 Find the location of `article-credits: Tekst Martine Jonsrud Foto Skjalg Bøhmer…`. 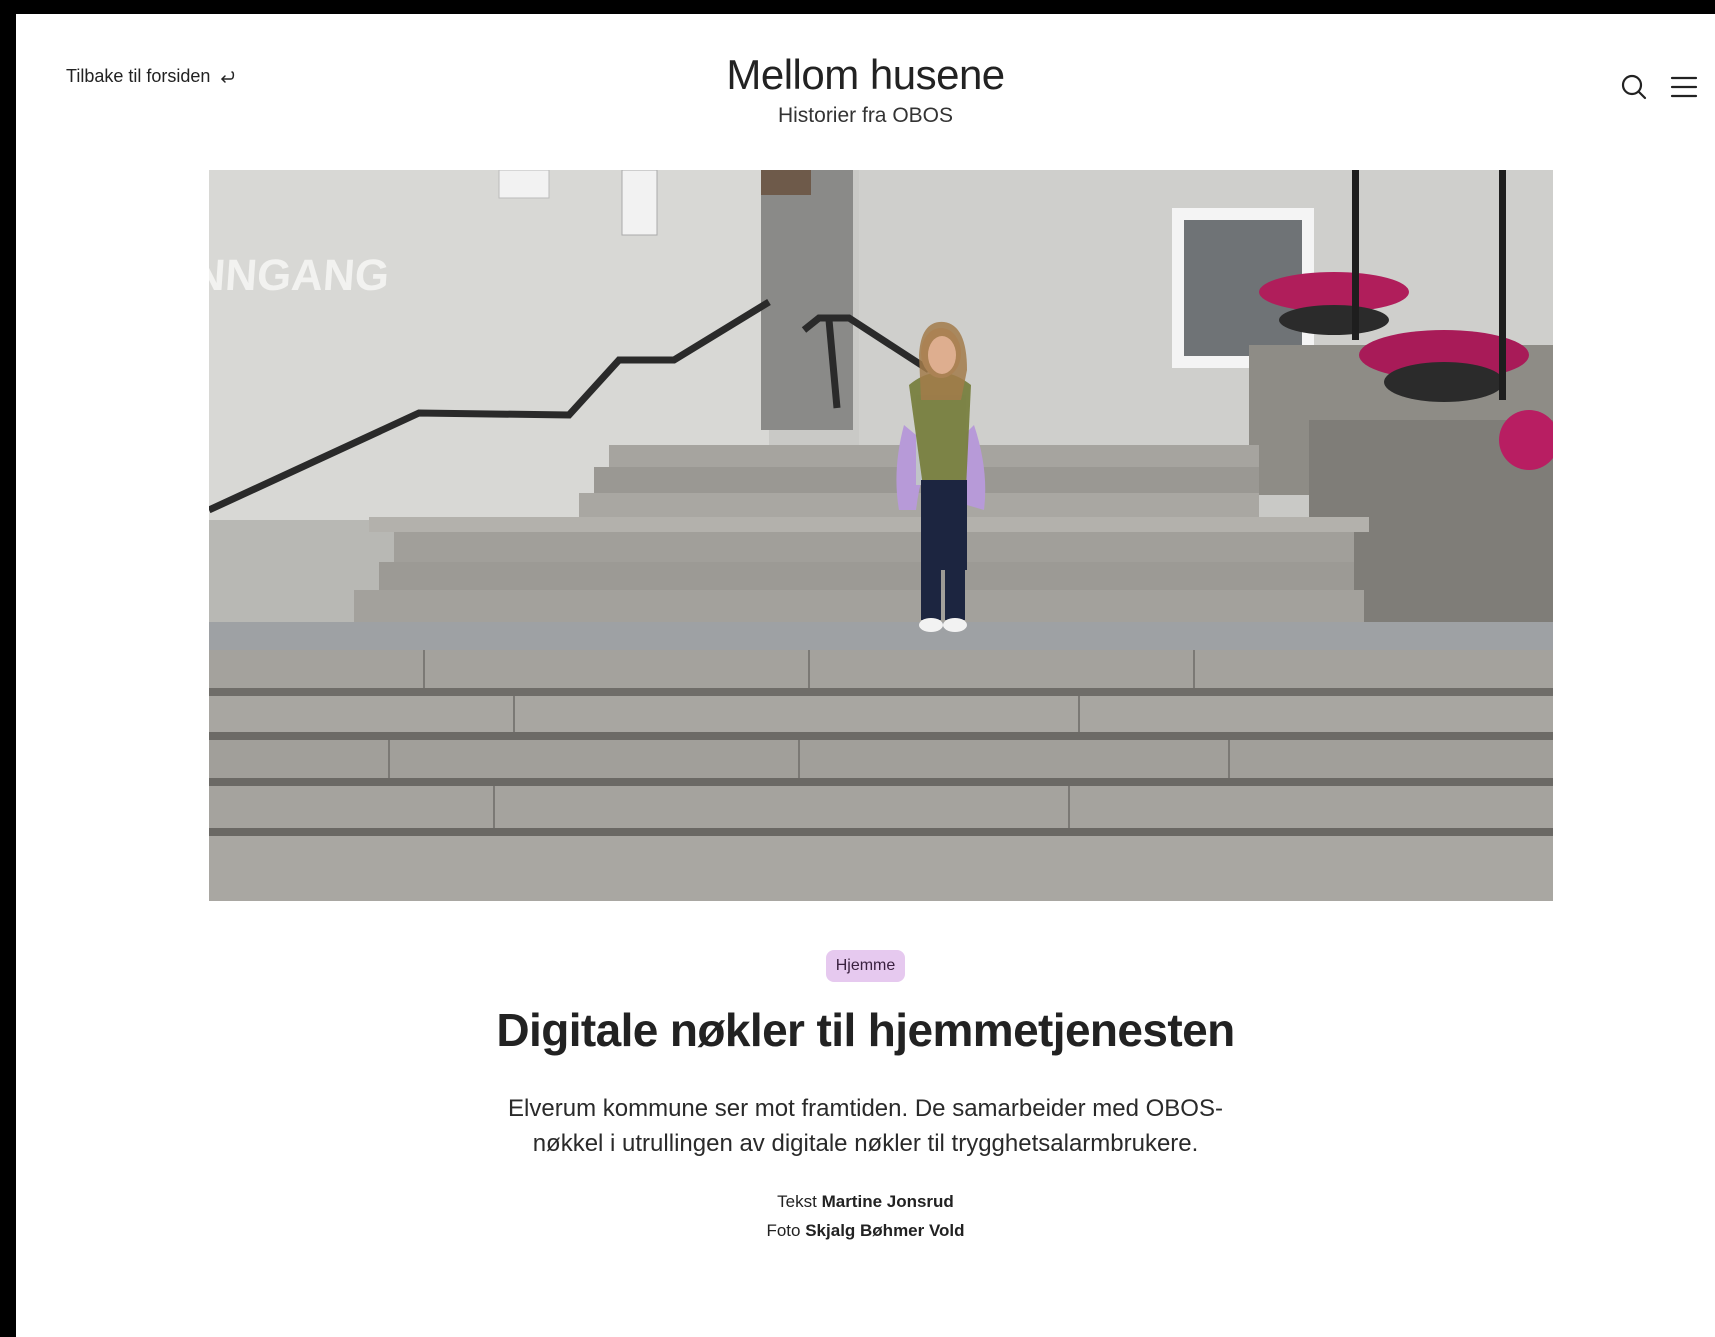

article-credits: Tekst Martine Jonsrud Foto Skjalg Bøhmer… is located at coordinates (865, 1216).